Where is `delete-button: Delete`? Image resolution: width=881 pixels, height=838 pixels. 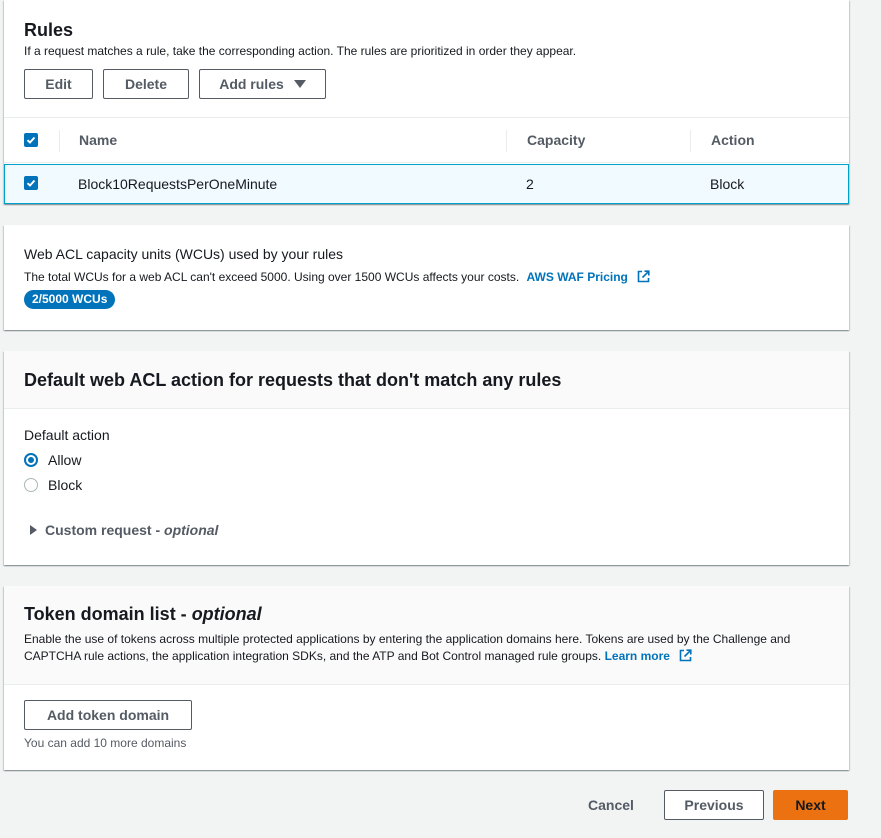
delete-button: Delete is located at coordinates (146, 84).